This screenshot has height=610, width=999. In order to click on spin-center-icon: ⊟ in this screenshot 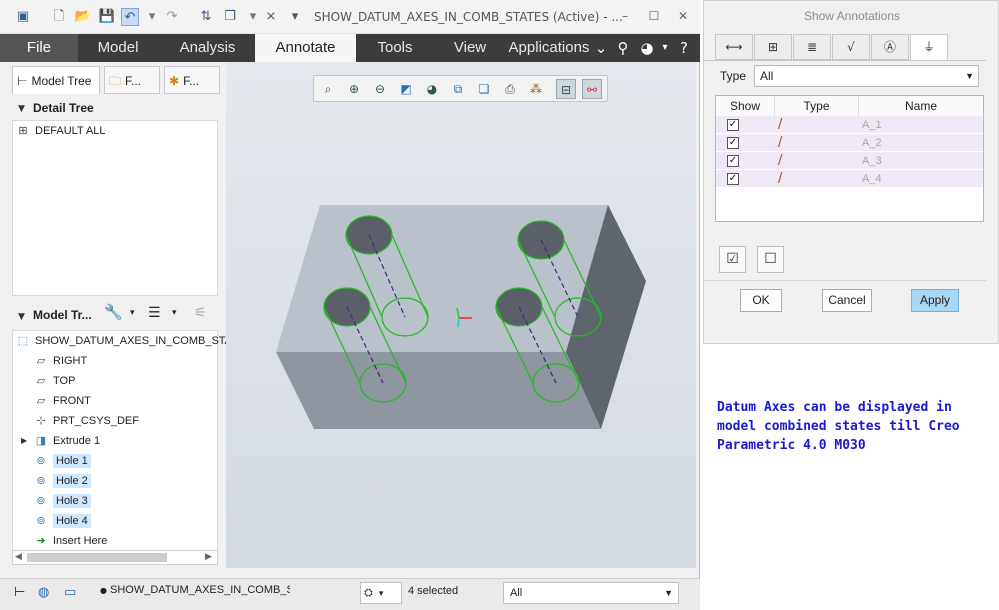, I will do `click(566, 89)`.